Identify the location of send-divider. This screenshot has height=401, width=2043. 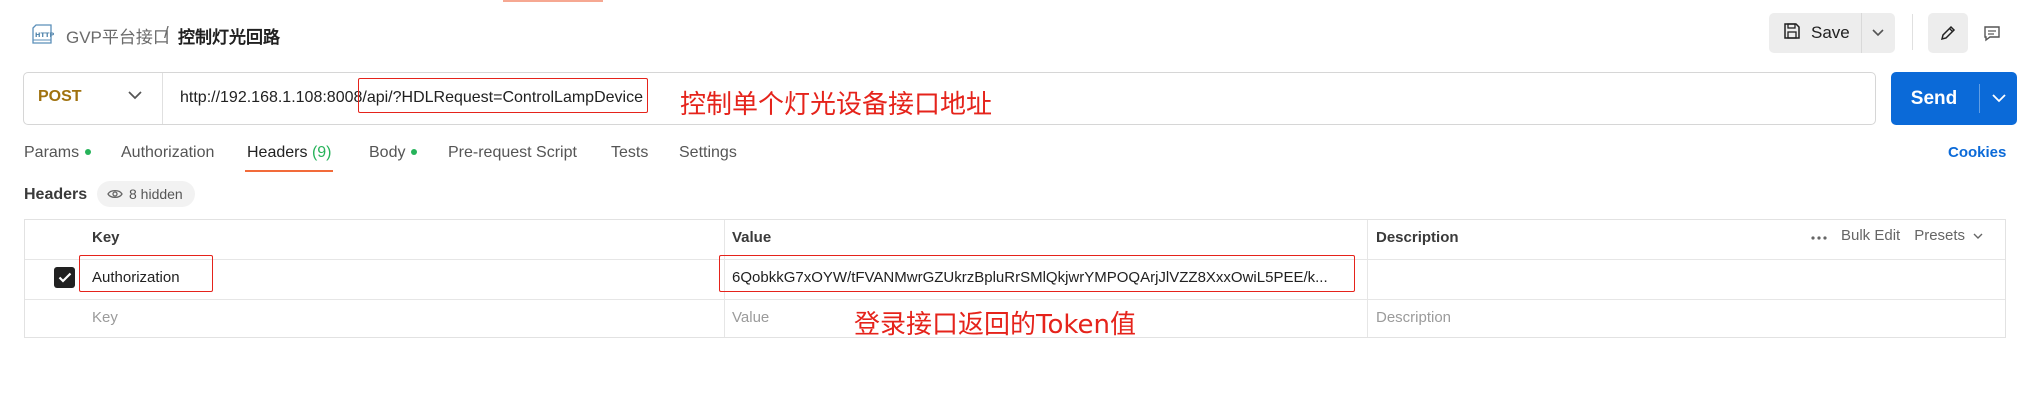
(1979, 98).